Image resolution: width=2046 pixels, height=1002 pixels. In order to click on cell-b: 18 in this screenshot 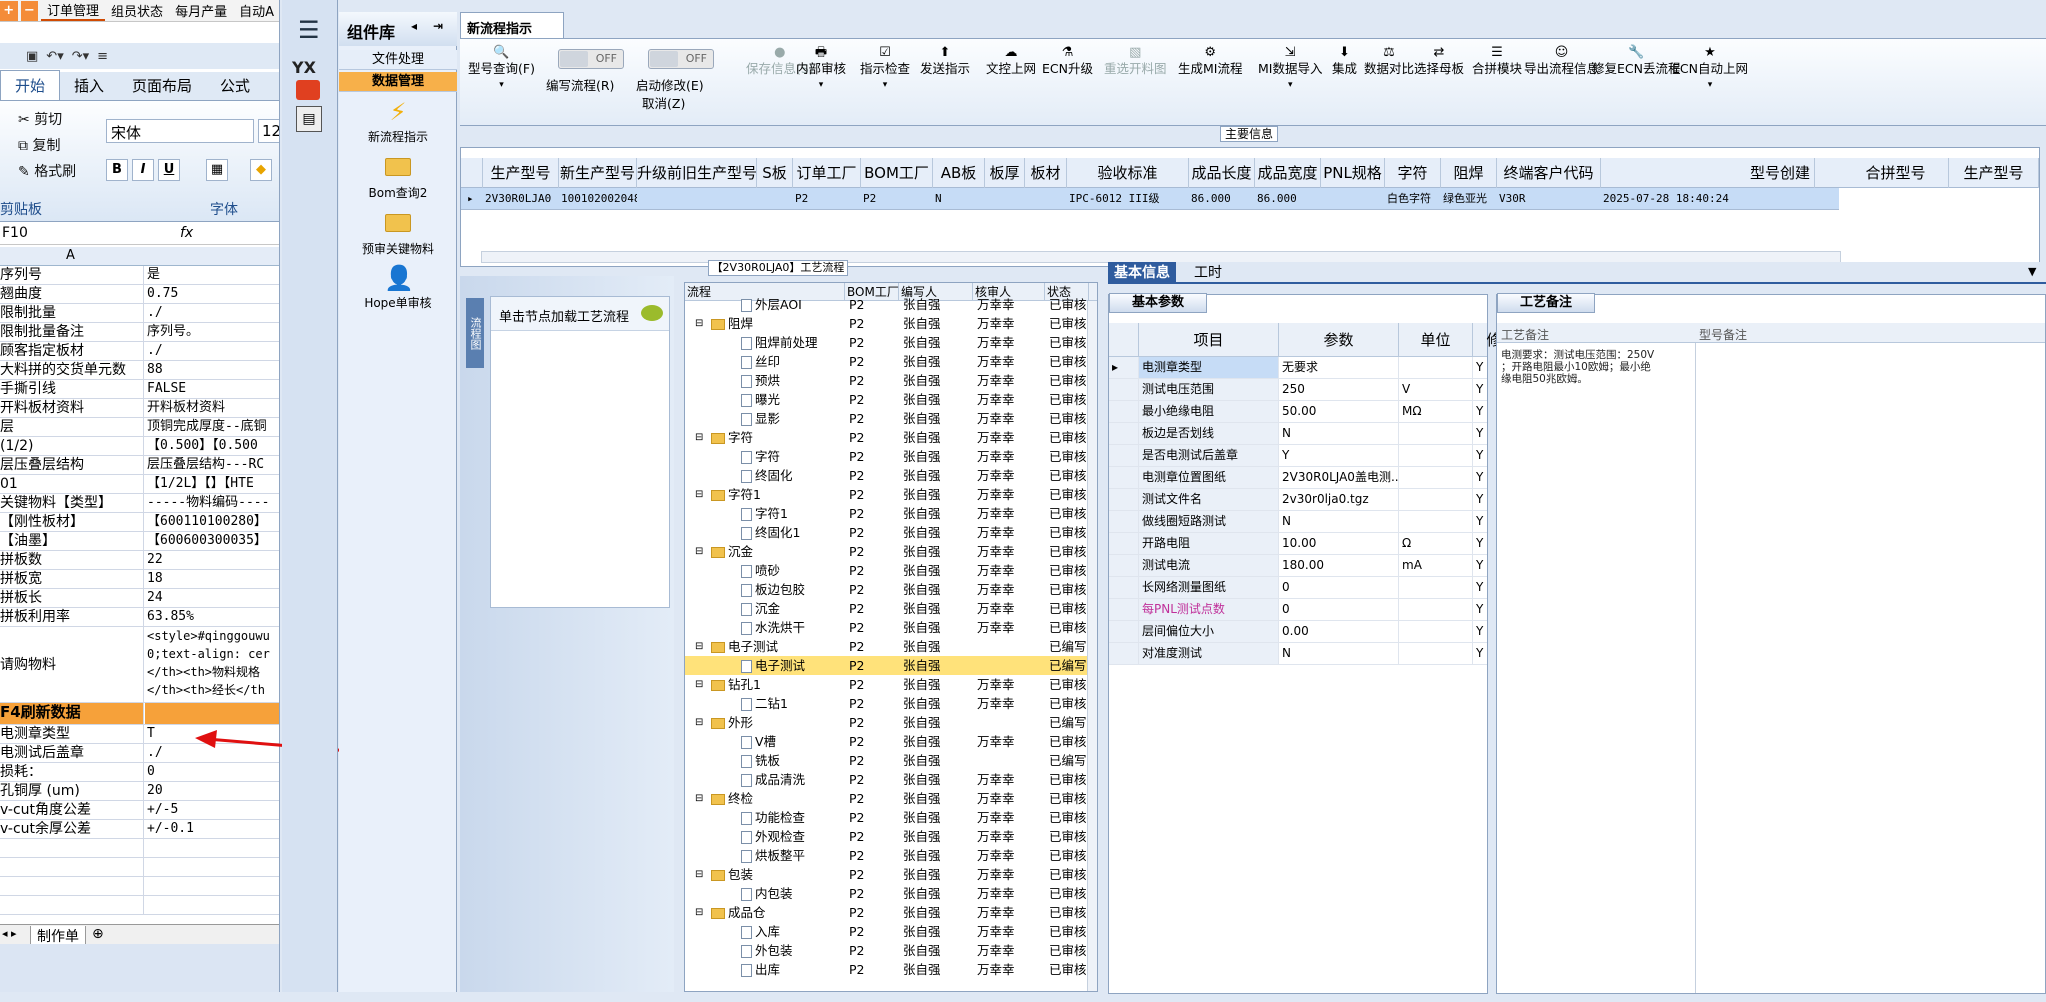, I will do `click(212, 579)`.